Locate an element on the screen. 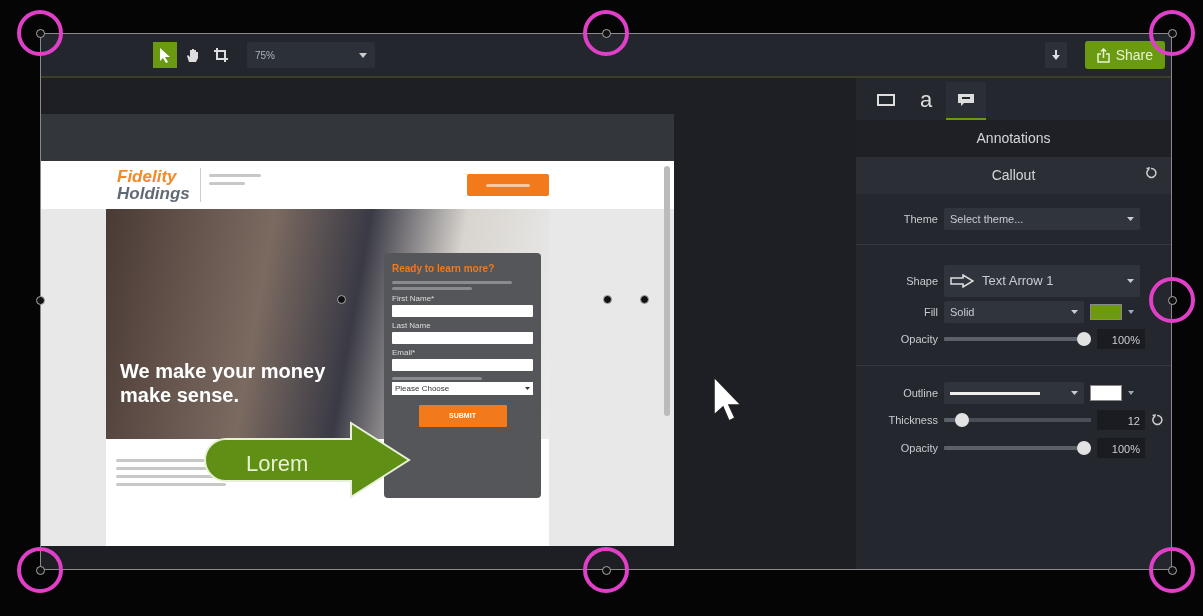 The width and height of the screenshot is (1203, 616). outline-dropdown is located at coordinates (1014, 393).